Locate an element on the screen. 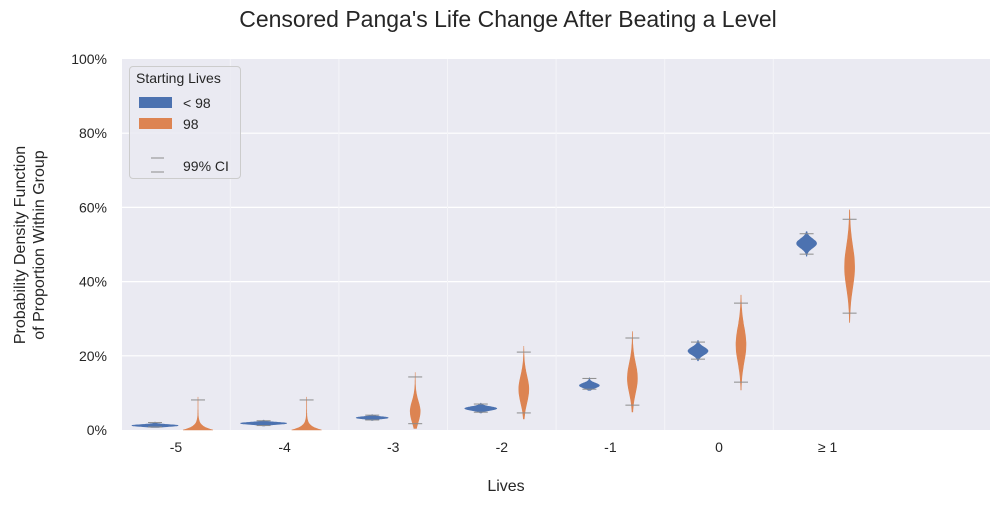  x-tick-label: -5 is located at coordinates (176, 447).